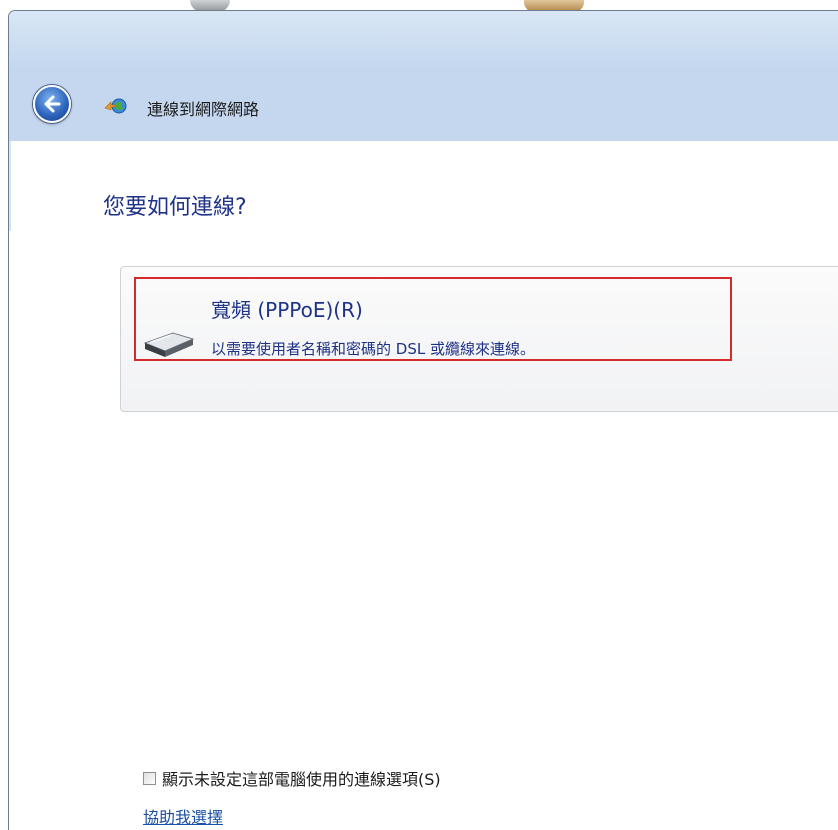  Describe the element at coordinates (10, 186) in the screenshot. I see `window-left-border` at that location.